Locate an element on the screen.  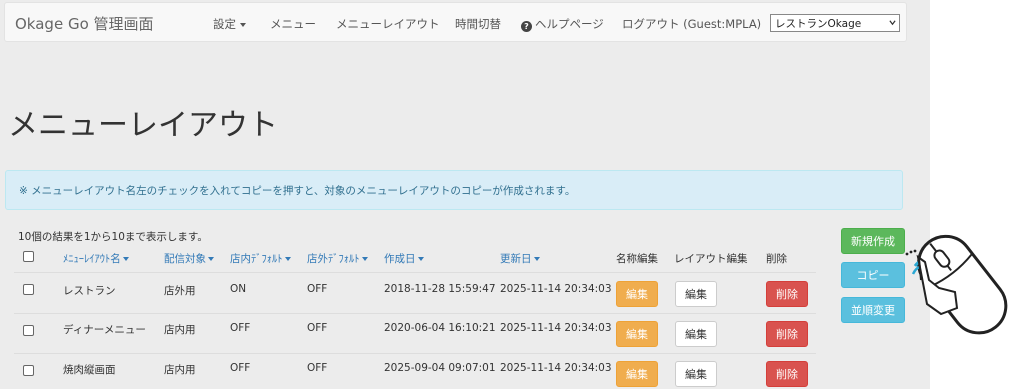
cell-target: 店外用 is located at coordinates (180, 291).